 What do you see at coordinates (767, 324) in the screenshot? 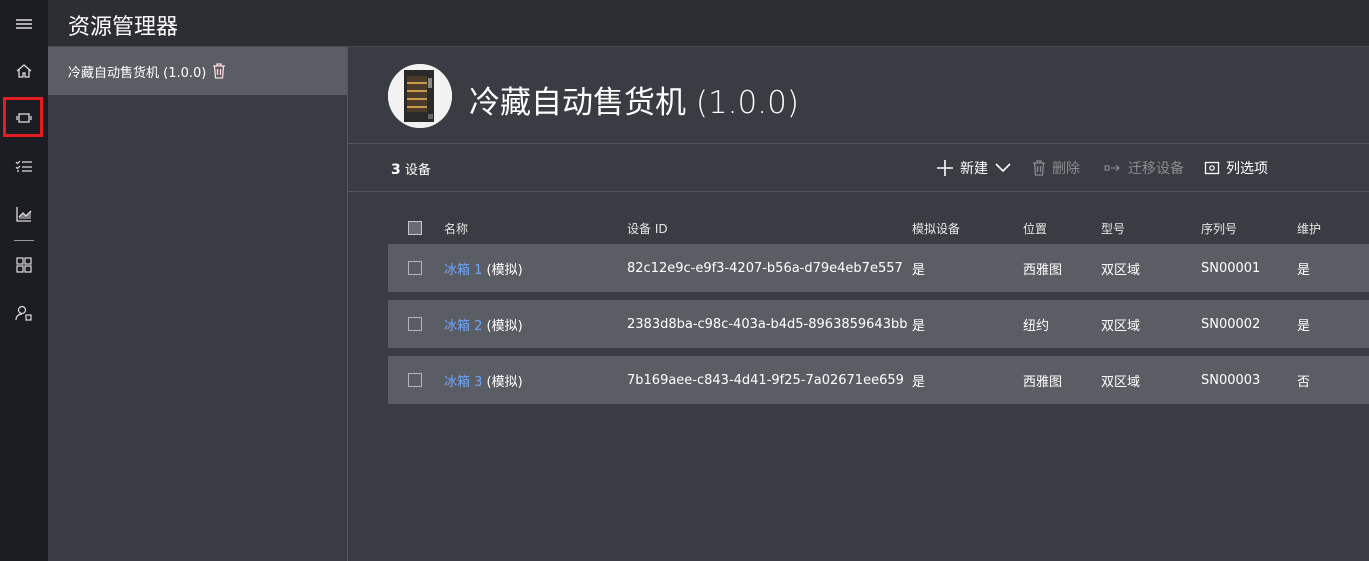
I see `device-id-cell: 2383d8ba-c98c-403a-b4d5-8963859643bb` at bounding box center [767, 324].